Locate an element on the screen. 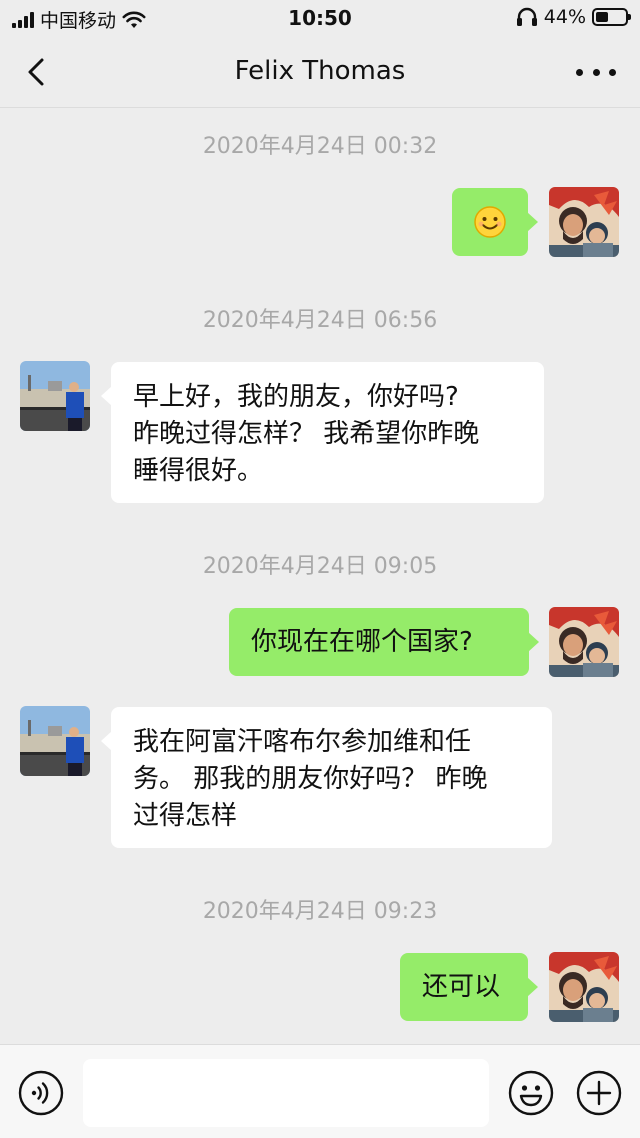  nav-bar: Felix Thomas is located at coordinates (320, 72).